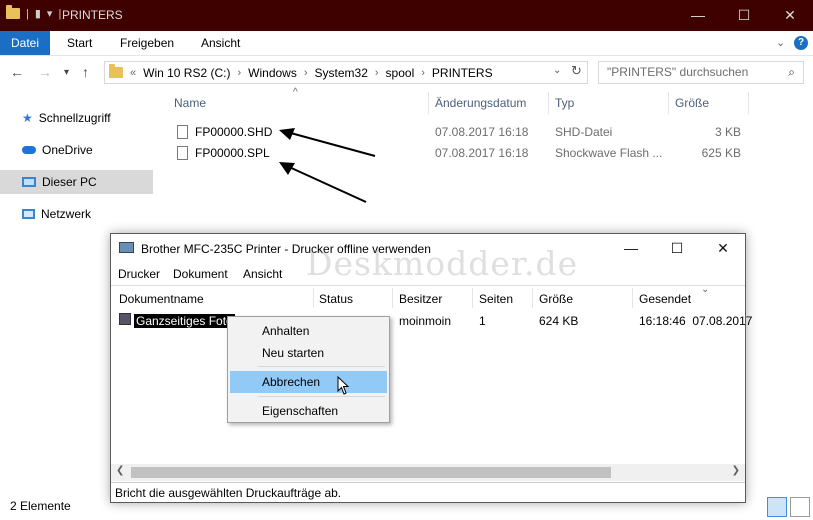 This screenshot has height=520, width=813. I want to click on help-icon: ?, so click(801, 43).